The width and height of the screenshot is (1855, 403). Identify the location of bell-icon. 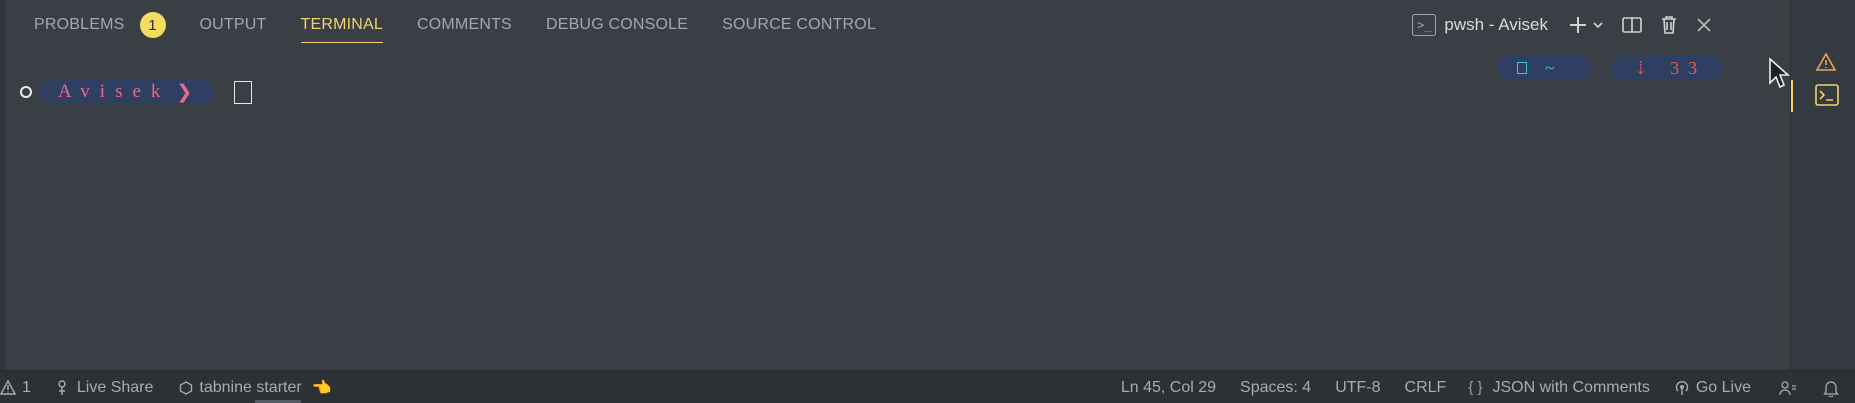
(1831, 388).